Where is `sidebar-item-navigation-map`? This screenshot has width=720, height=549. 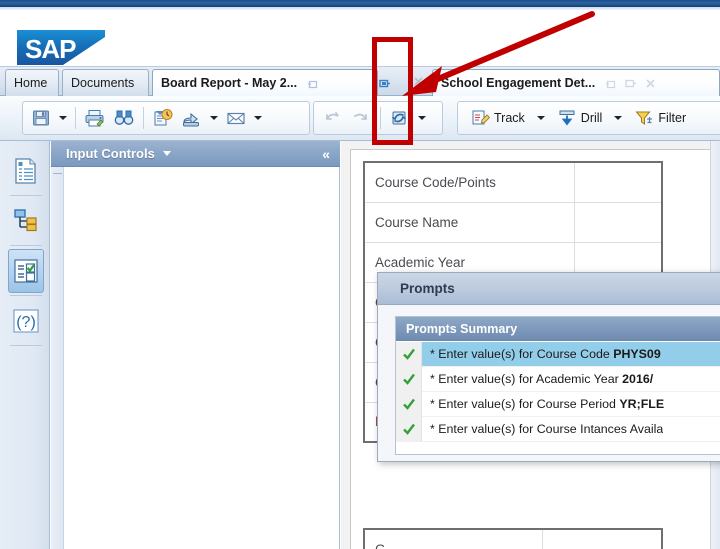 sidebar-item-navigation-map is located at coordinates (26, 221).